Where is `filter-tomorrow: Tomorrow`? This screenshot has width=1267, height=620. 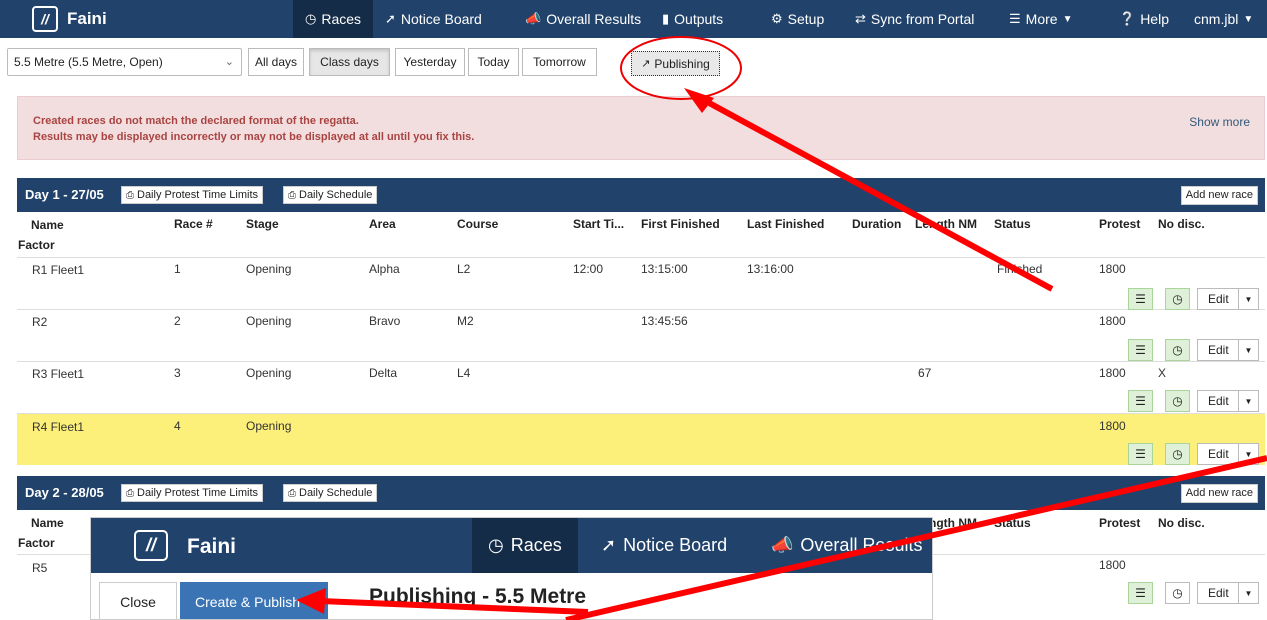 filter-tomorrow: Tomorrow is located at coordinates (559, 62).